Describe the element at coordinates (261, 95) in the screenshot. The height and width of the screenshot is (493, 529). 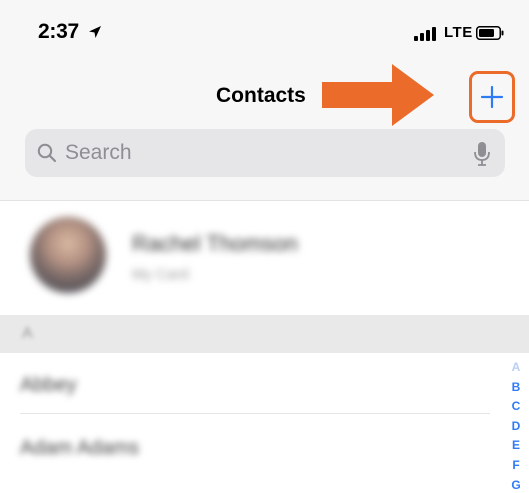
I see `page-title: Contacts` at that location.